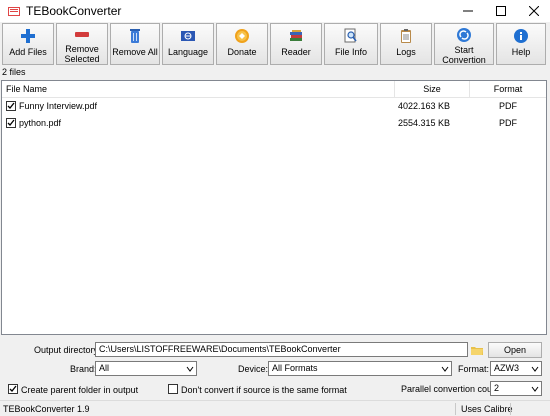 This screenshot has height=416, width=550. I want to click on maximize-button, so click(500, 11).